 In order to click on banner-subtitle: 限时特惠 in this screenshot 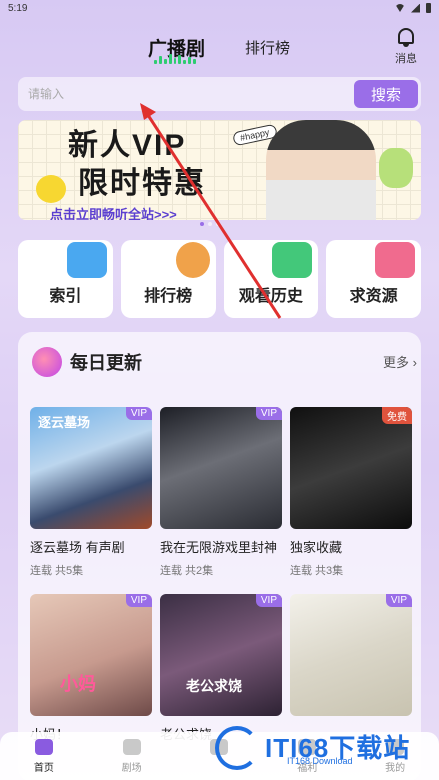, I will do `click(142, 183)`.